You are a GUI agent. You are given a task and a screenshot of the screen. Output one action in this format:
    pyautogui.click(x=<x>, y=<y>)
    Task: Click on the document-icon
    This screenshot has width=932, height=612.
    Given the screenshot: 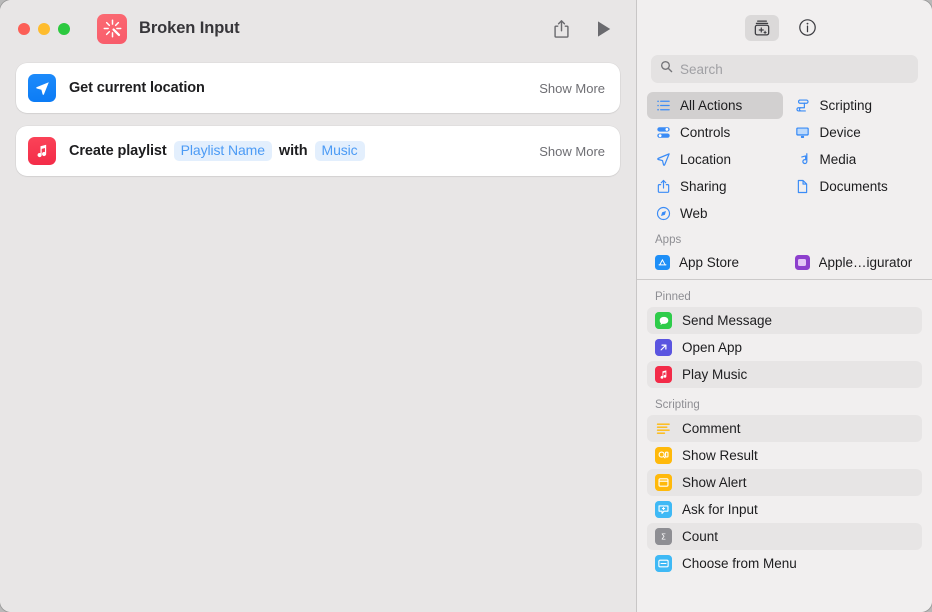 What is the action you would take?
    pyautogui.click(x=803, y=187)
    